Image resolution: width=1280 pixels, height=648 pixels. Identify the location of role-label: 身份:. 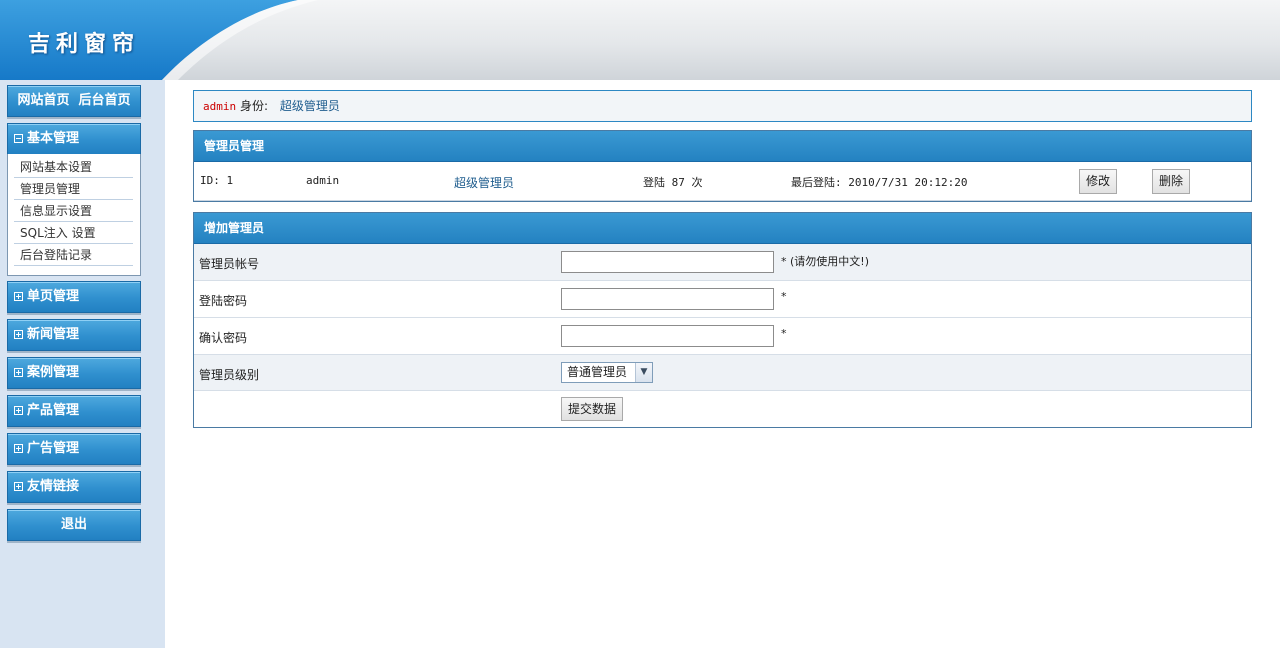
(253, 106).